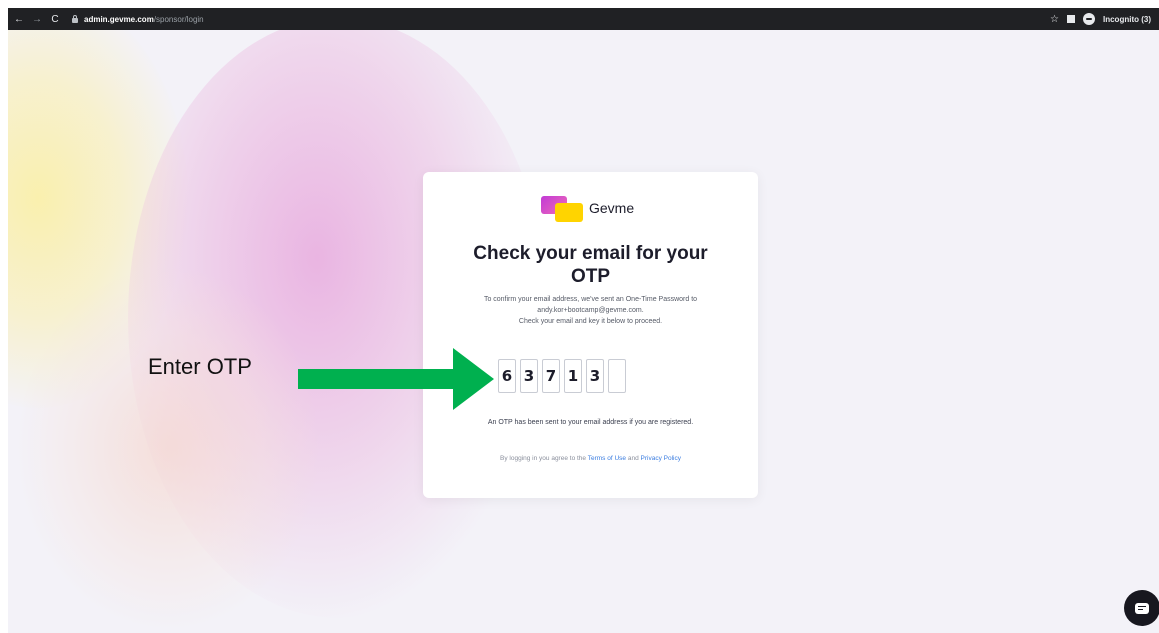 This screenshot has width=1159, height=633. Describe the element at coordinates (633, 458) in the screenshot. I see `terms-and: and` at that location.